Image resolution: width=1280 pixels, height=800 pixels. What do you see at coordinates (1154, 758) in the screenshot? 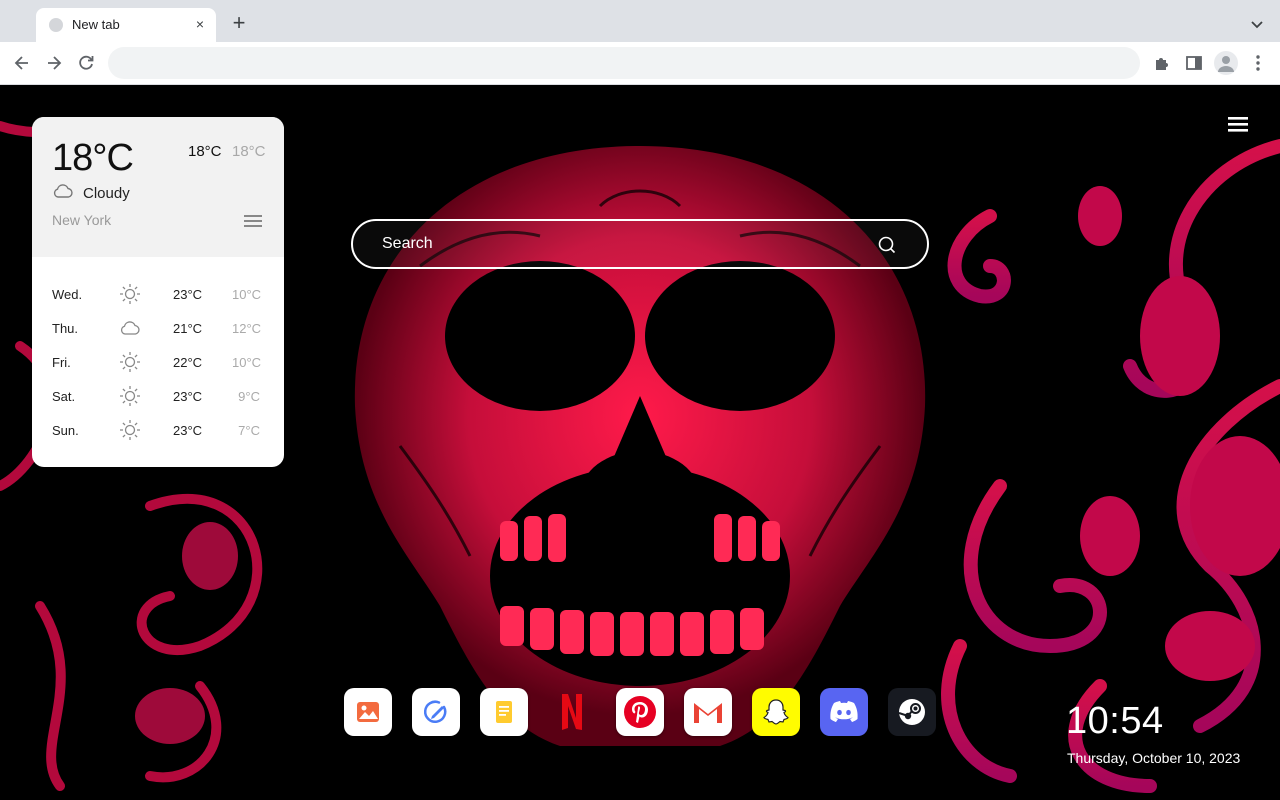
I see `clock-date: Thursday, October 10, 2023` at bounding box center [1154, 758].